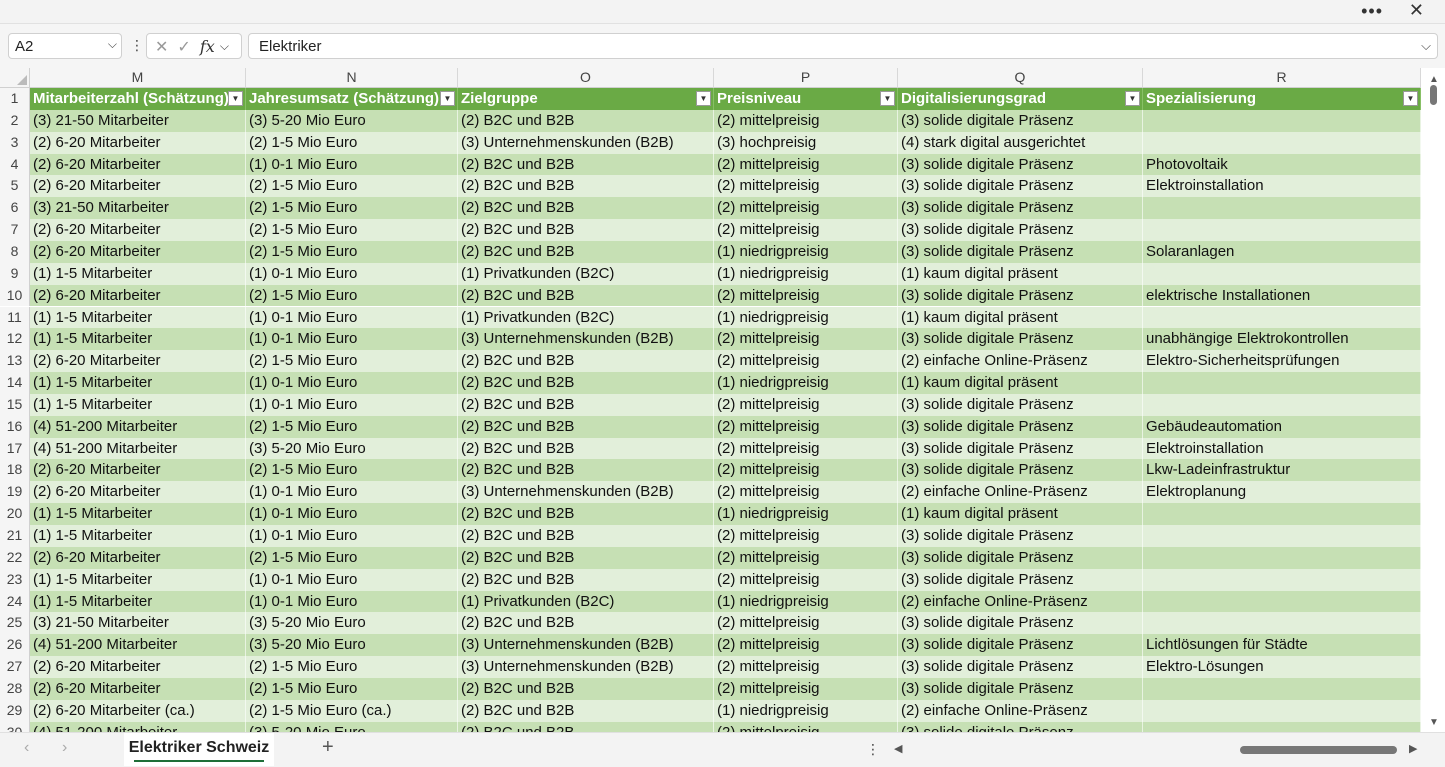 The height and width of the screenshot is (767, 1445). What do you see at coordinates (1433, 95) in the screenshot?
I see `scroll-thumb` at bounding box center [1433, 95].